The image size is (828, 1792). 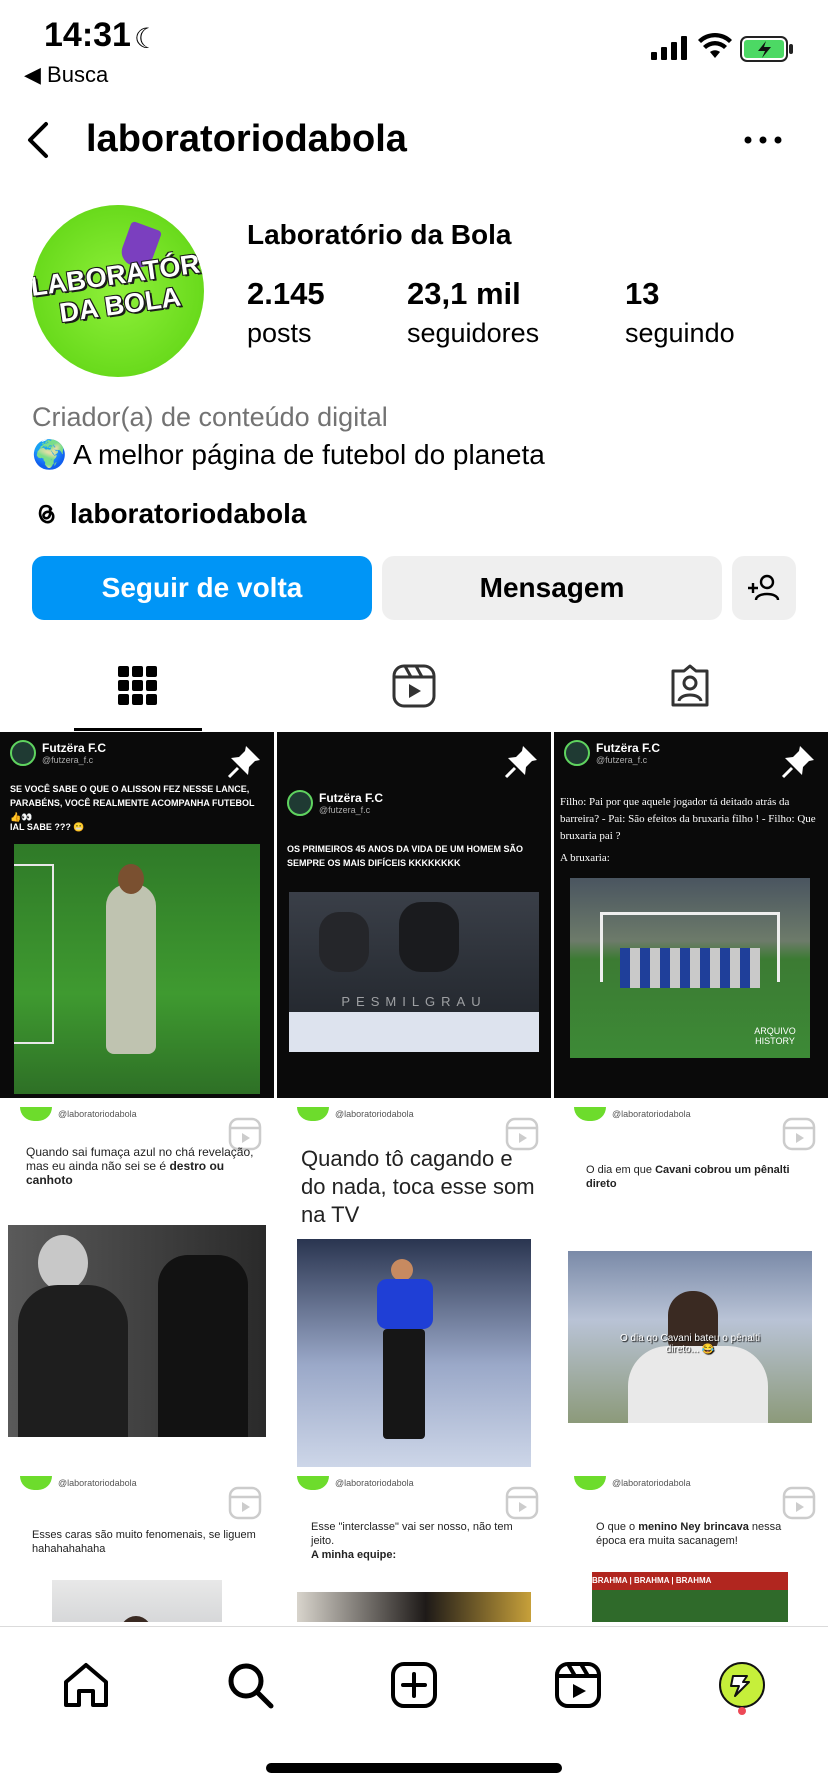 I want to click on focus-moon-icon: ☾, so click(x=147, y=38).